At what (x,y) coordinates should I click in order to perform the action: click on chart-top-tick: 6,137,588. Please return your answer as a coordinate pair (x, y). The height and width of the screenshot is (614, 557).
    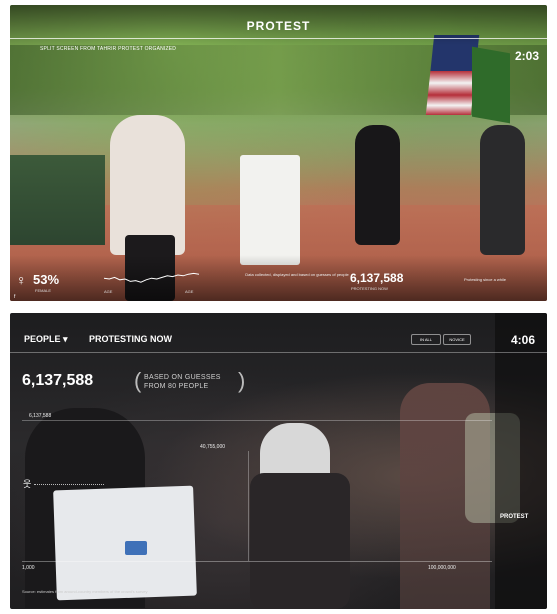
    Looking at the image, I should click on (40, 416).